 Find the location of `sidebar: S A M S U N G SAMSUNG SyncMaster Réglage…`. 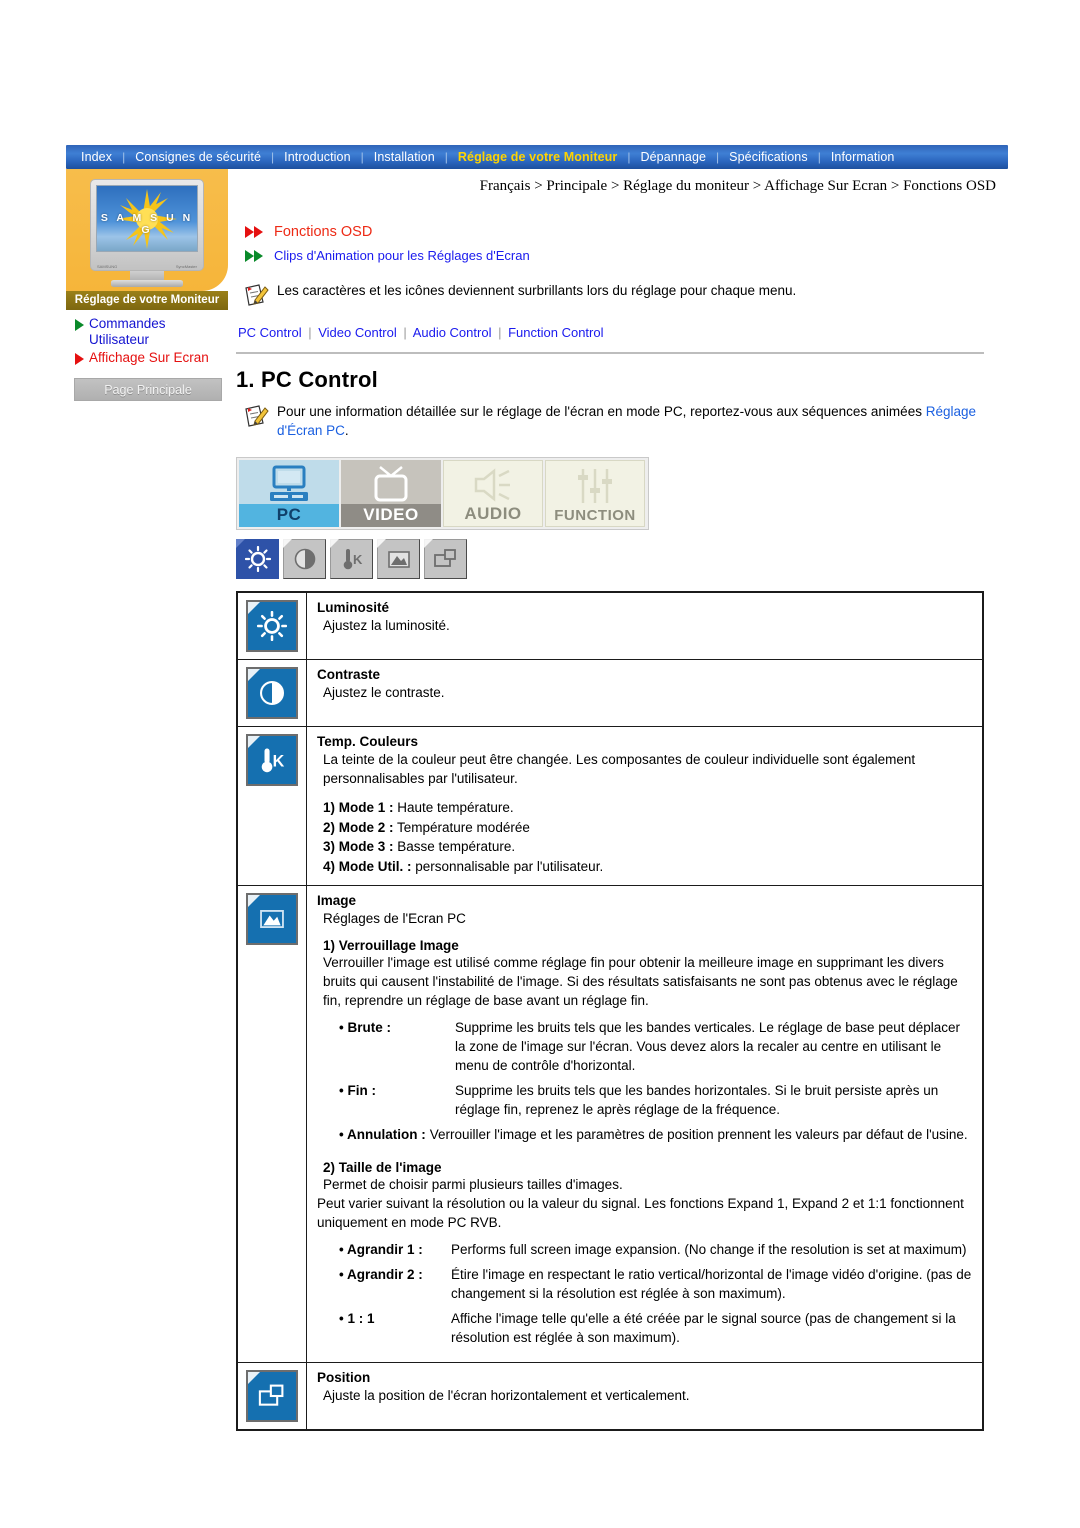

sidebar: S A M S U N G SAMSUNG SyncMaster Réglage… is located at coordinates (147, 285).